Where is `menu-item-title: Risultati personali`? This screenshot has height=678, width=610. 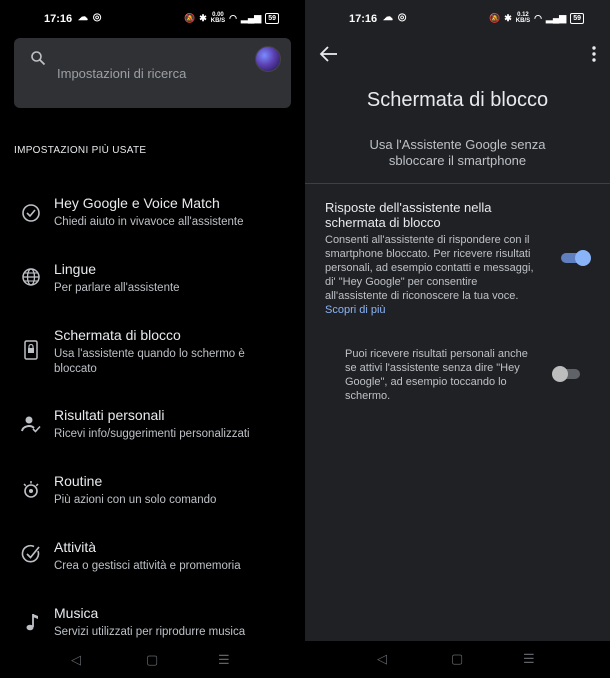
menu-item-title: Risultati personali is located at coordinates (109, 415).